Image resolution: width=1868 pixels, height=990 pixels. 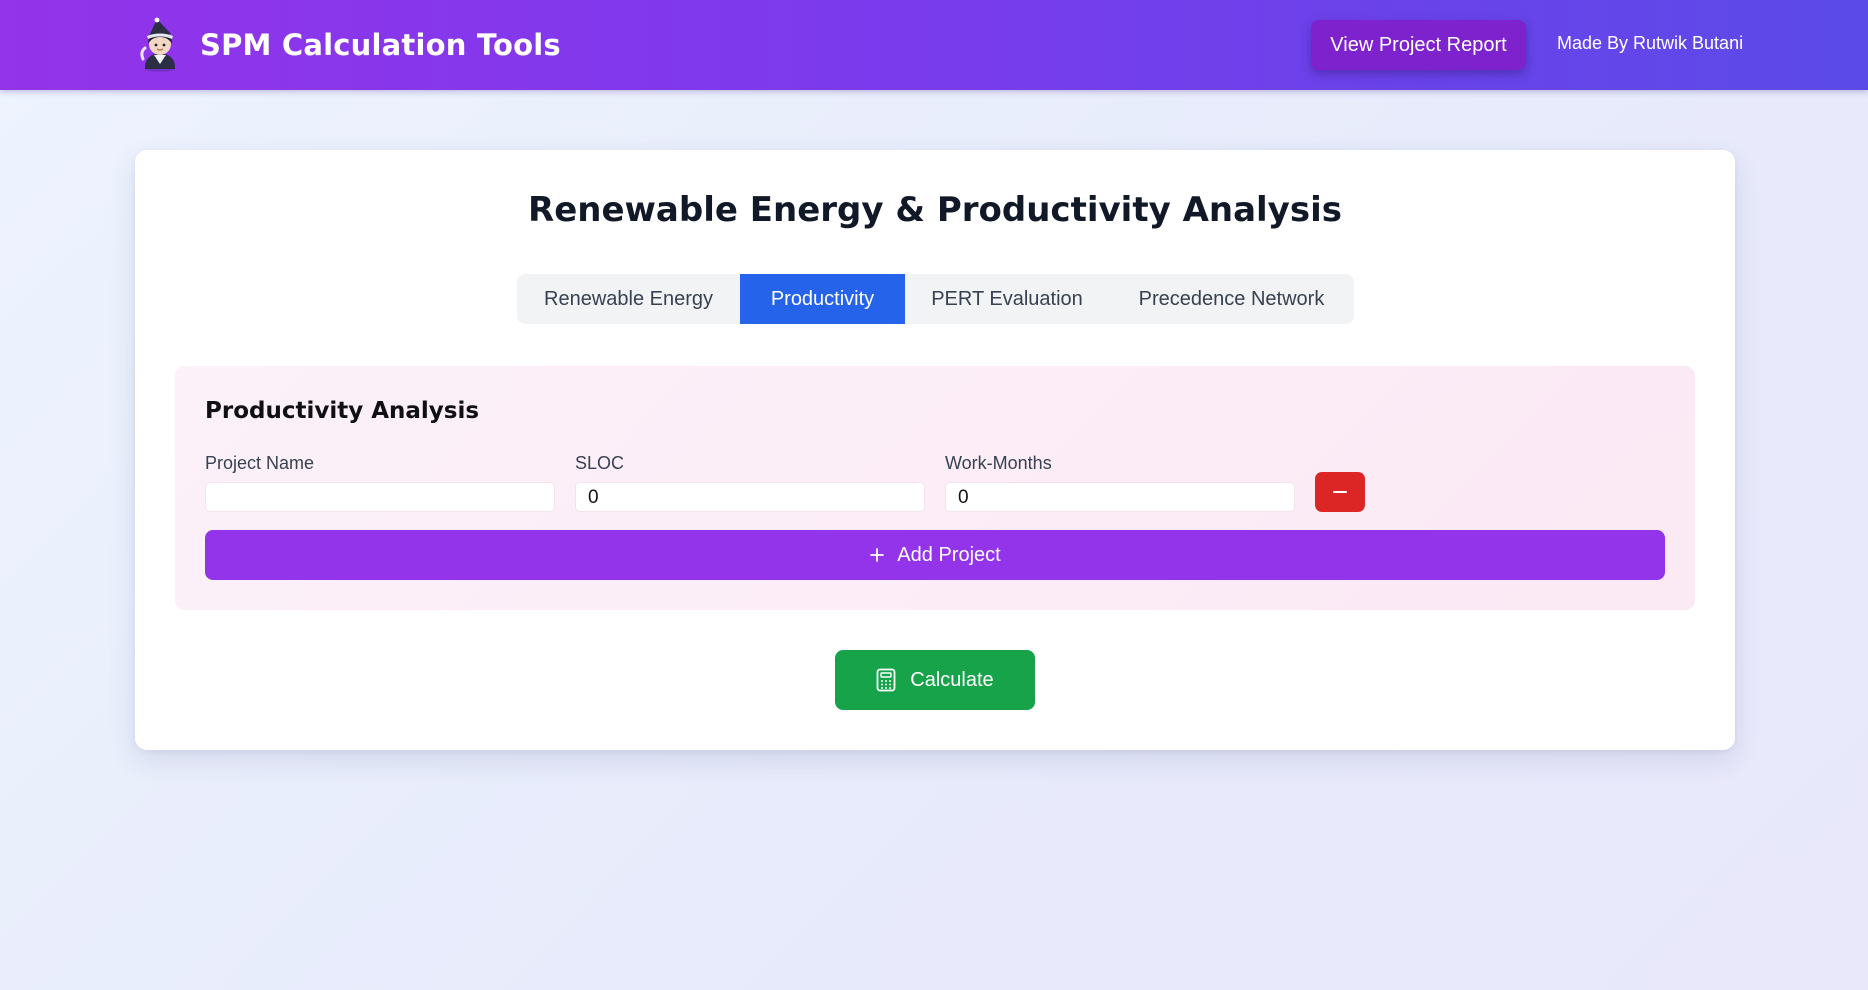 What do you see at coordinates (1231, 299) in the screenshot?
I see `tab-precedence-network: Precedence Network` at bounding box center [1231, 299].